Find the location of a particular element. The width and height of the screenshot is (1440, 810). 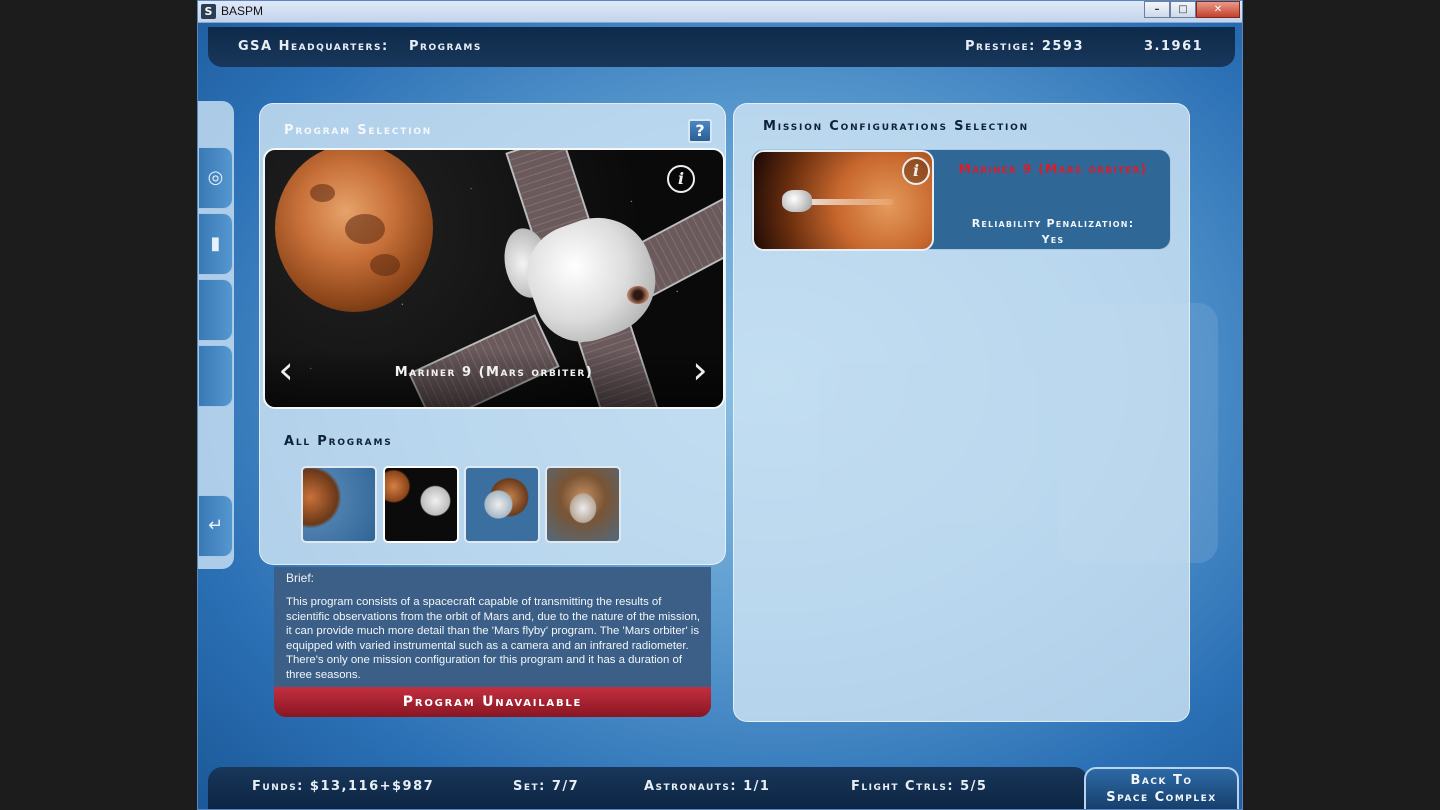

all-programs-title: All Programs is located at coordinates (338, 441).